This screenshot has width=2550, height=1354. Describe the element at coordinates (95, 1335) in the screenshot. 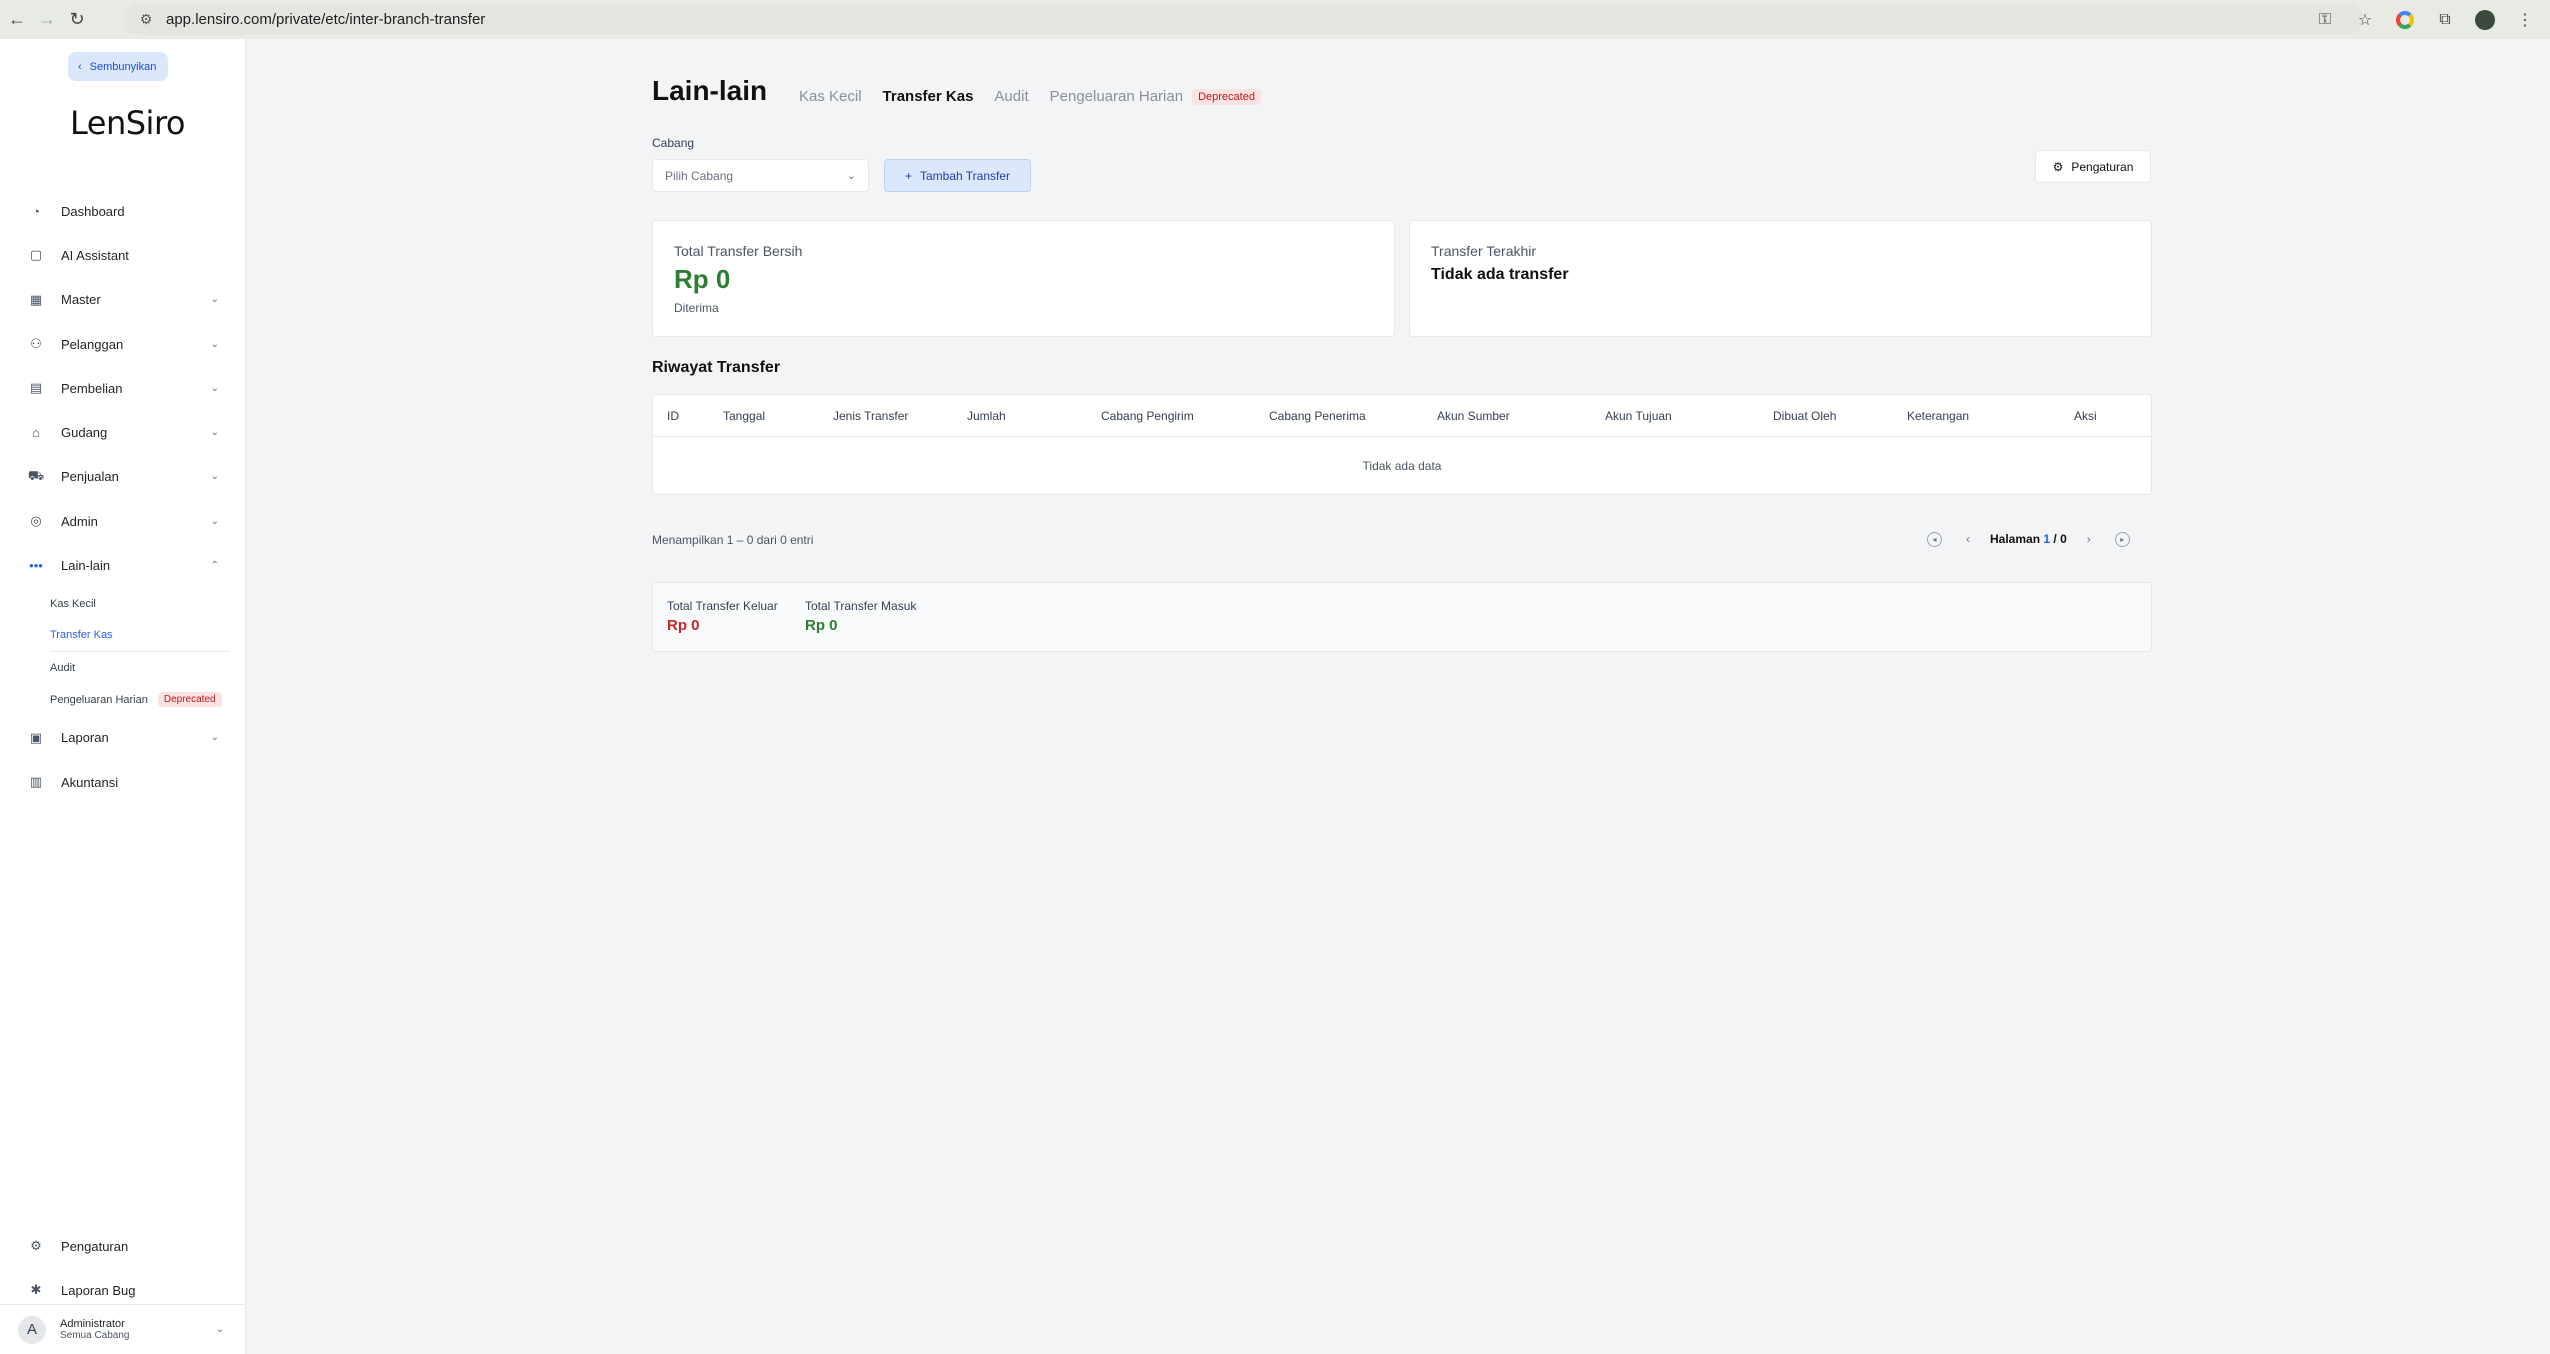

I see `user-branch: Semua Cabang` at that location.